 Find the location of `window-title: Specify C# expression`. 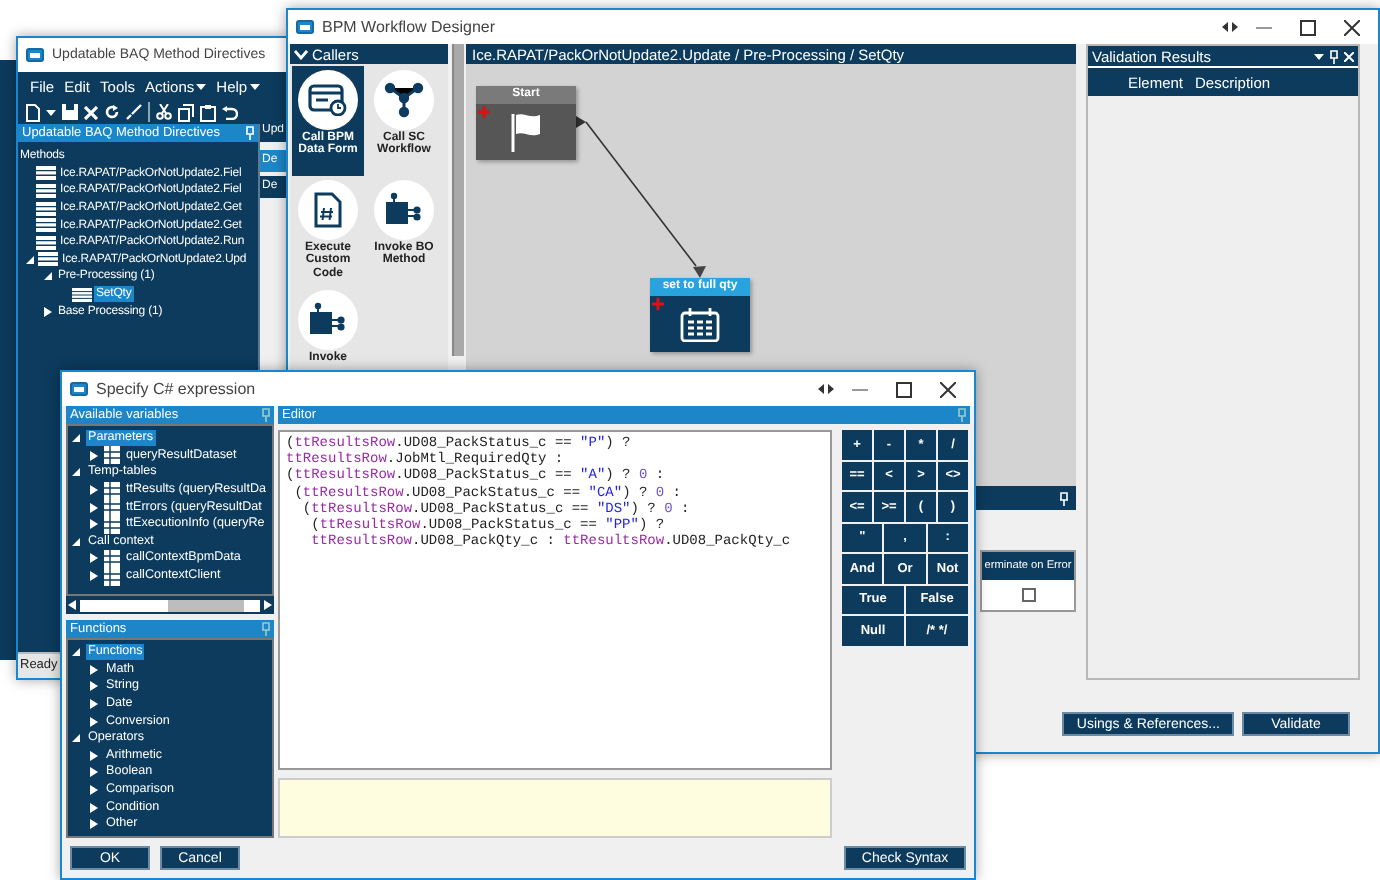

window-title: Specify C# expression is located at coordinates (177, 389).